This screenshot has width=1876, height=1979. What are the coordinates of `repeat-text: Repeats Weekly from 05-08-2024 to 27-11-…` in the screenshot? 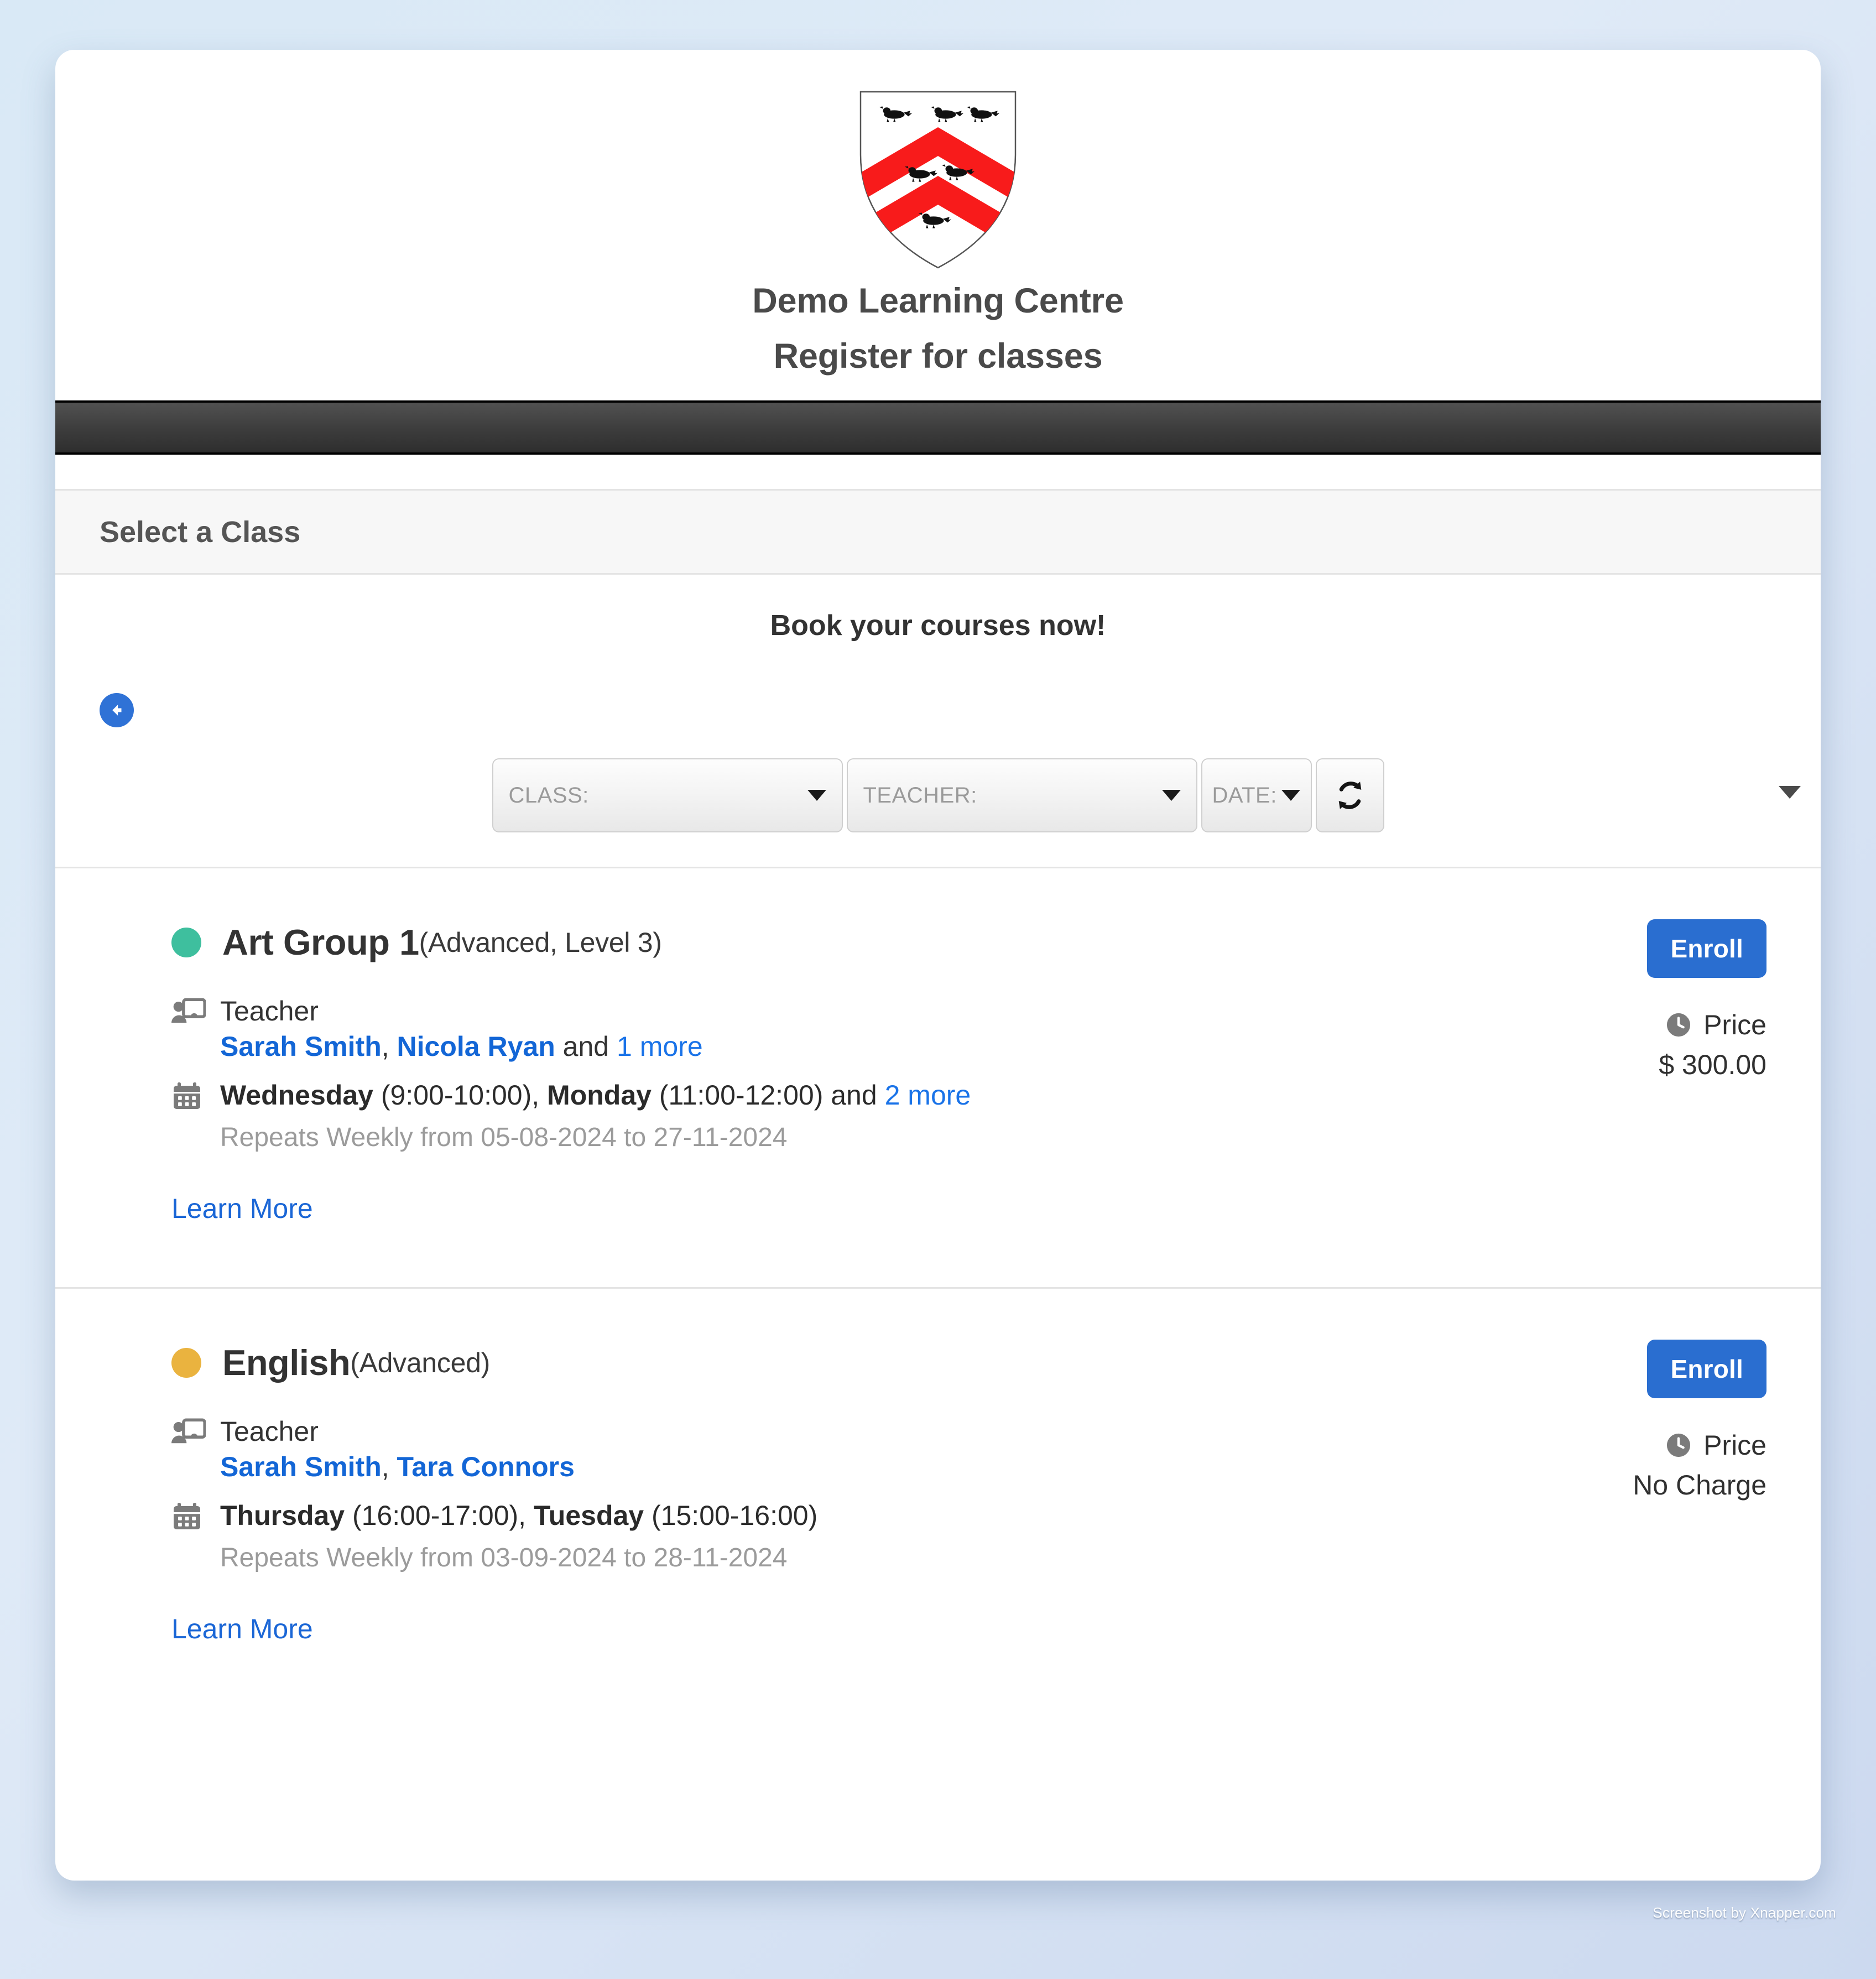 It's located at (504, 1138).